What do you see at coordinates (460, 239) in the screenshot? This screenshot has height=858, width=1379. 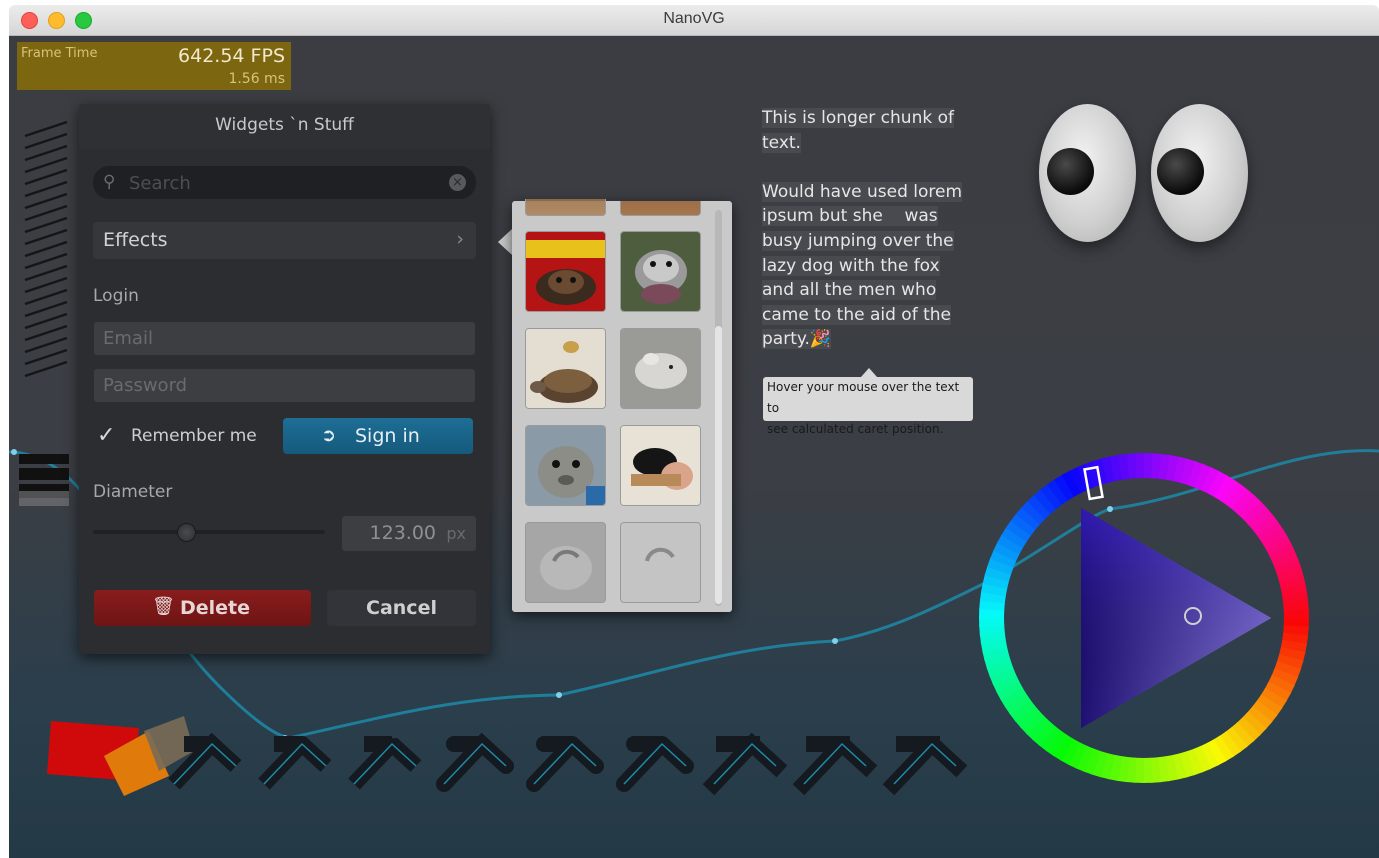 I see `chevron-right-icon: ›` at bounding box center [460, 239].